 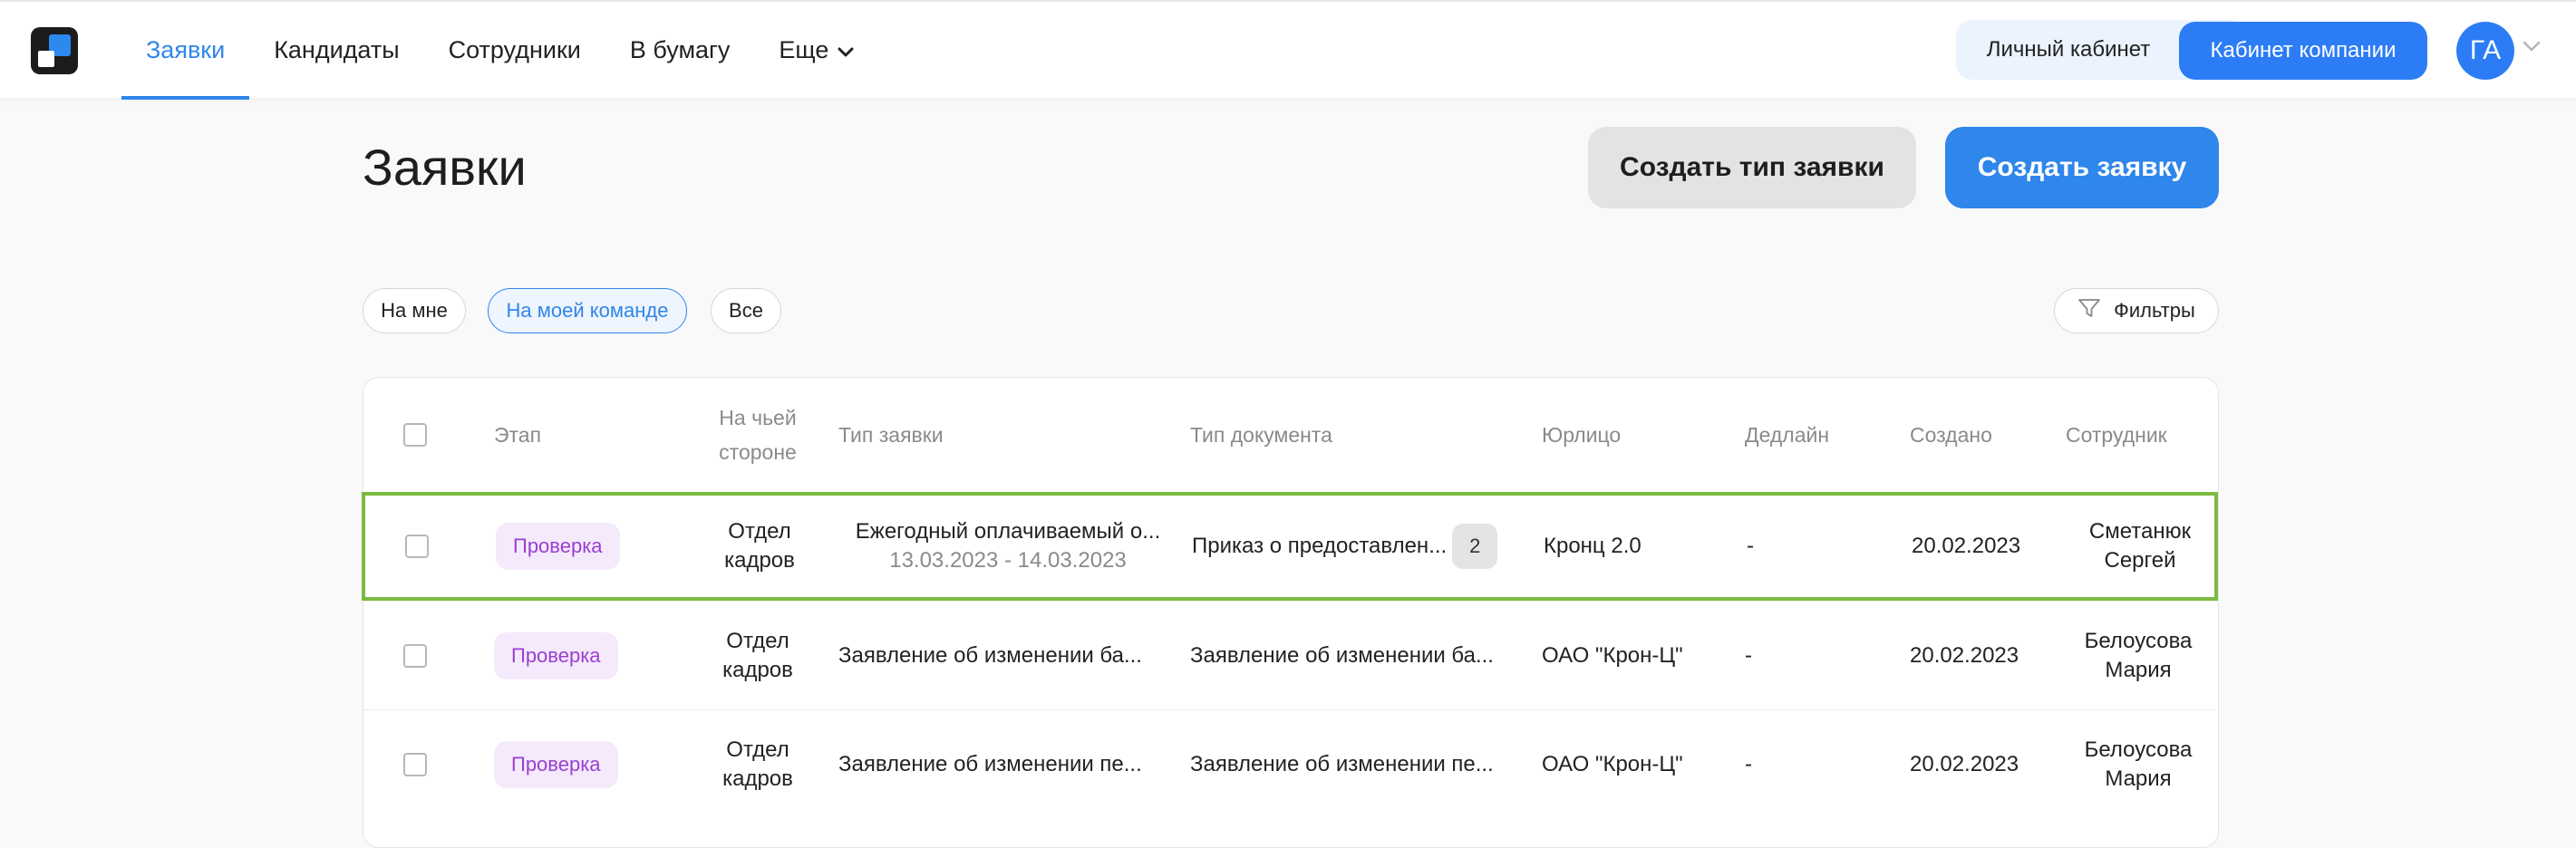 I want to click on filter-chip-on-me: На мне, so click(x=414, y=311).